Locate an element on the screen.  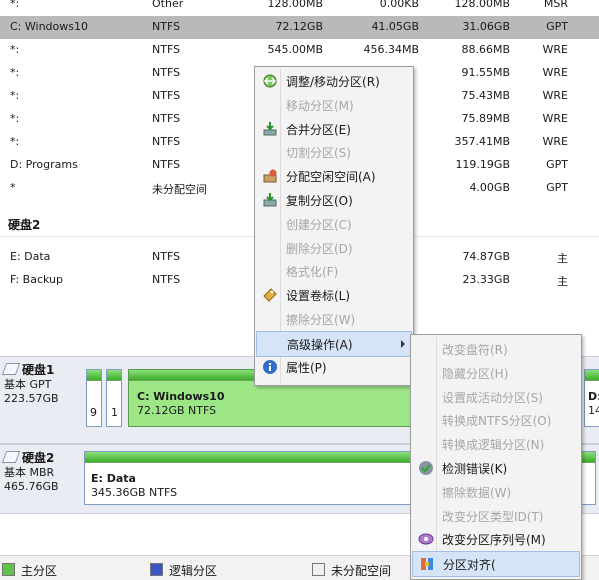
table-row: C: Windows10 NTFS 72.12GB 41.05GB 31.06GB GPT is located at coordinates (299, 27).